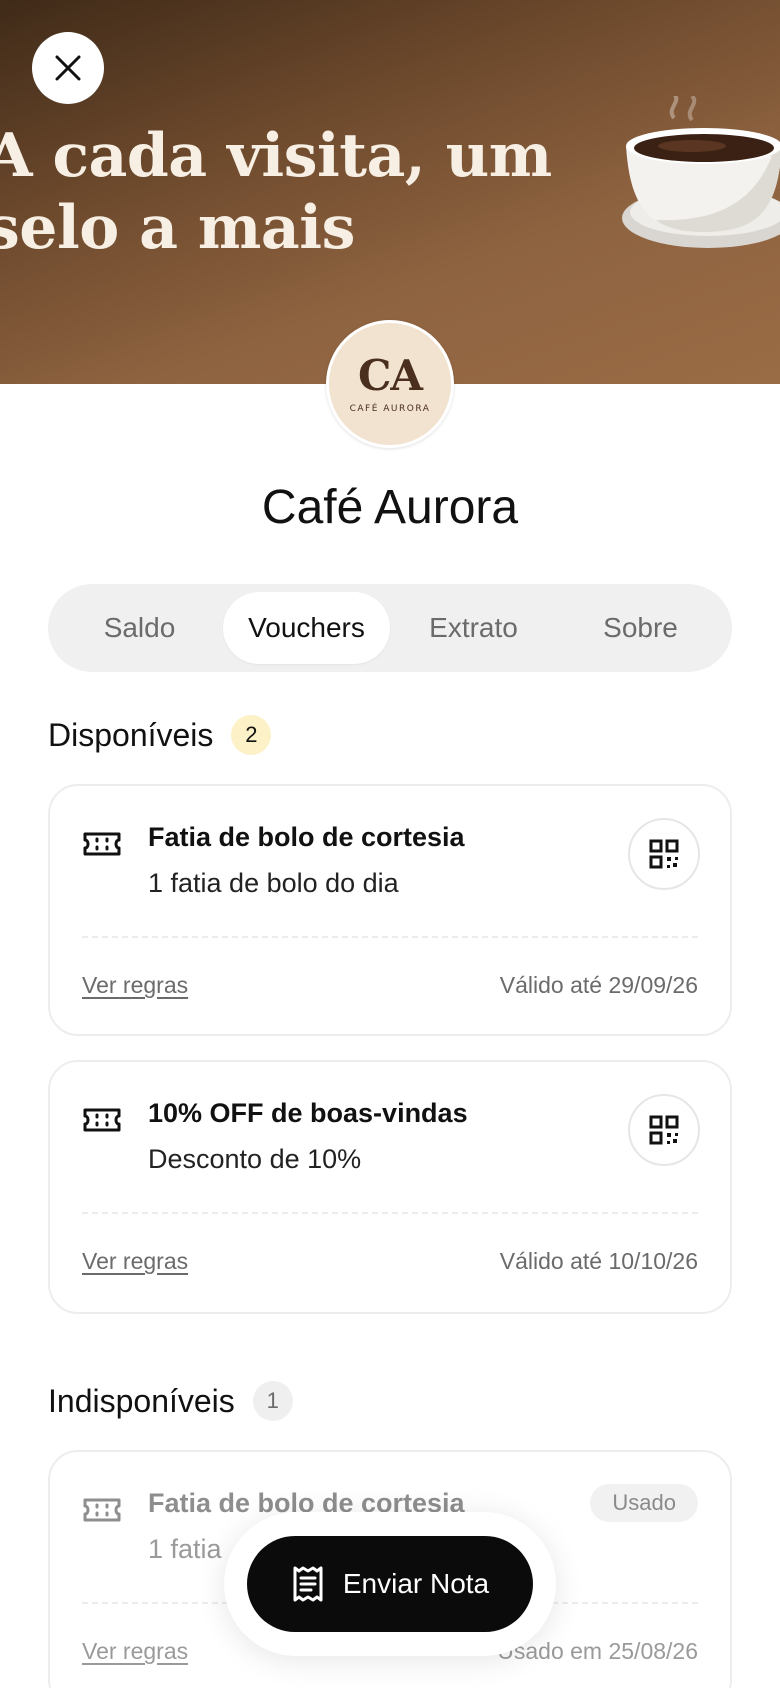 This screenshot has height=1688, width=780. What do you see at coordinates (276, 156) in the screenshot?
I see `hero-title-line-1: A cada visita, um` at bounding box center [276, 156].